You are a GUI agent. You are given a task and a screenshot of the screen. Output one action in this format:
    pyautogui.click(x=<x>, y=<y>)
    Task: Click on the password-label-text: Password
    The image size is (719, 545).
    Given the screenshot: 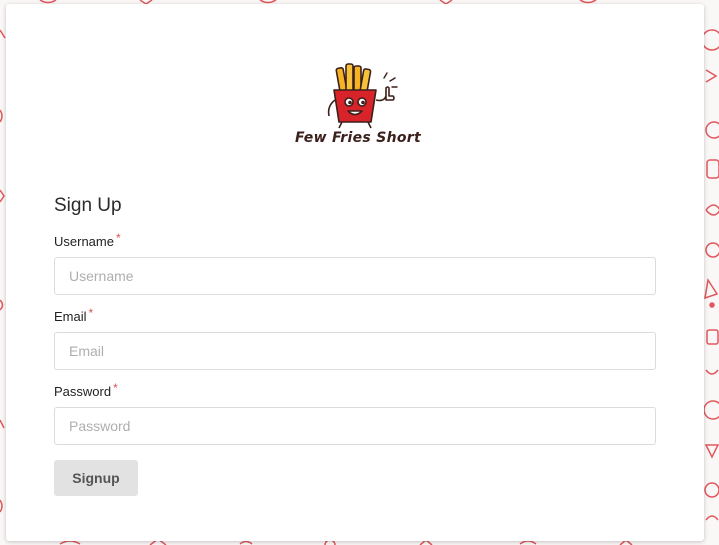 What is the action you would take?
    pyautogui.click(x=83, y=391)
    